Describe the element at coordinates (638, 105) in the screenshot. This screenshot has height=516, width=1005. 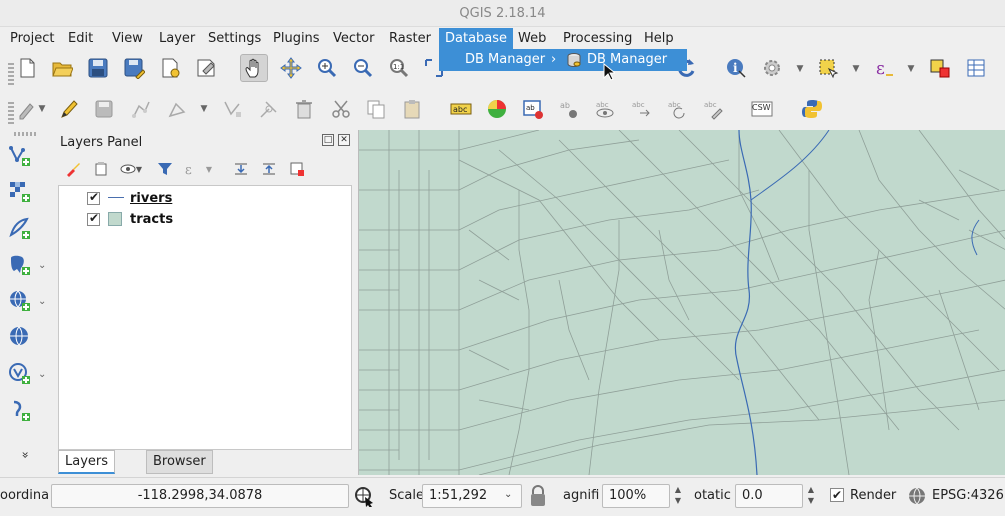
I see `svg-text: abc` at that location.